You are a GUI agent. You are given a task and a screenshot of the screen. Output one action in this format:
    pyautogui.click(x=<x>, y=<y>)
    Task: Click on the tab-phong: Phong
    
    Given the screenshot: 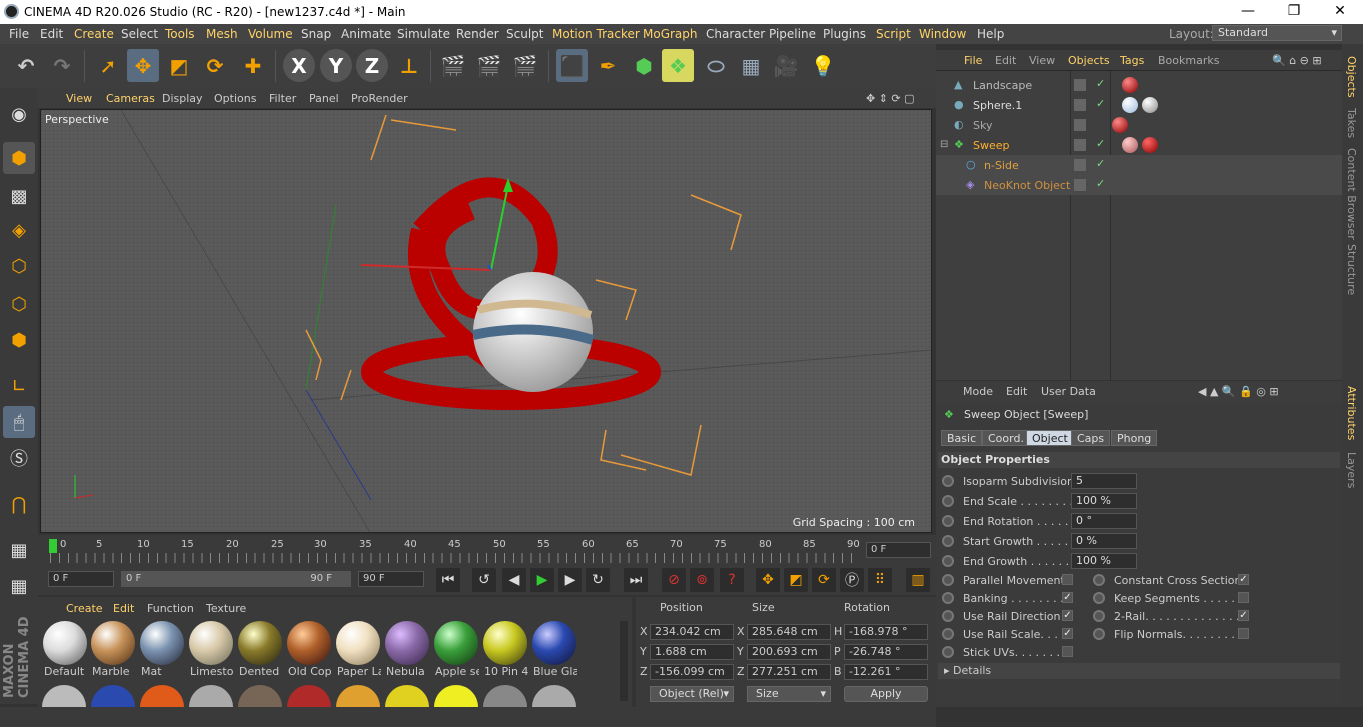 What is the action you would take?
    pyautogui.click(x=1134, y=438)
    